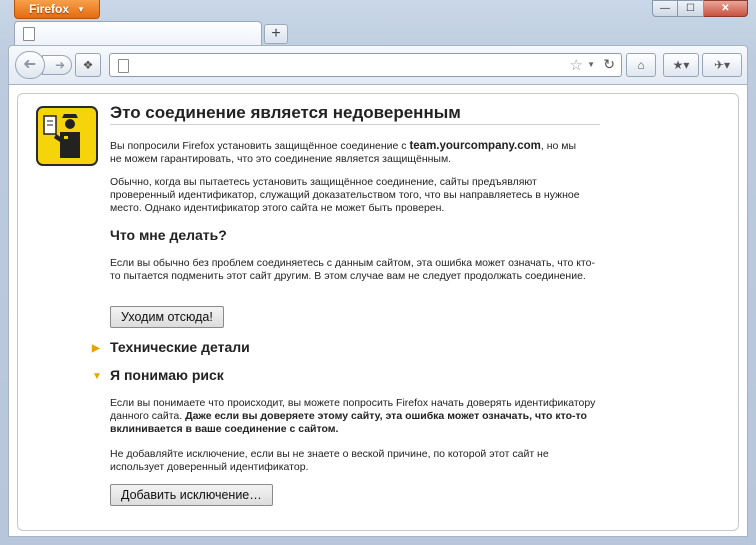 The height and width of the screenshot is (545, 756). I want to click on minimize-button: —, so click(665, 8).